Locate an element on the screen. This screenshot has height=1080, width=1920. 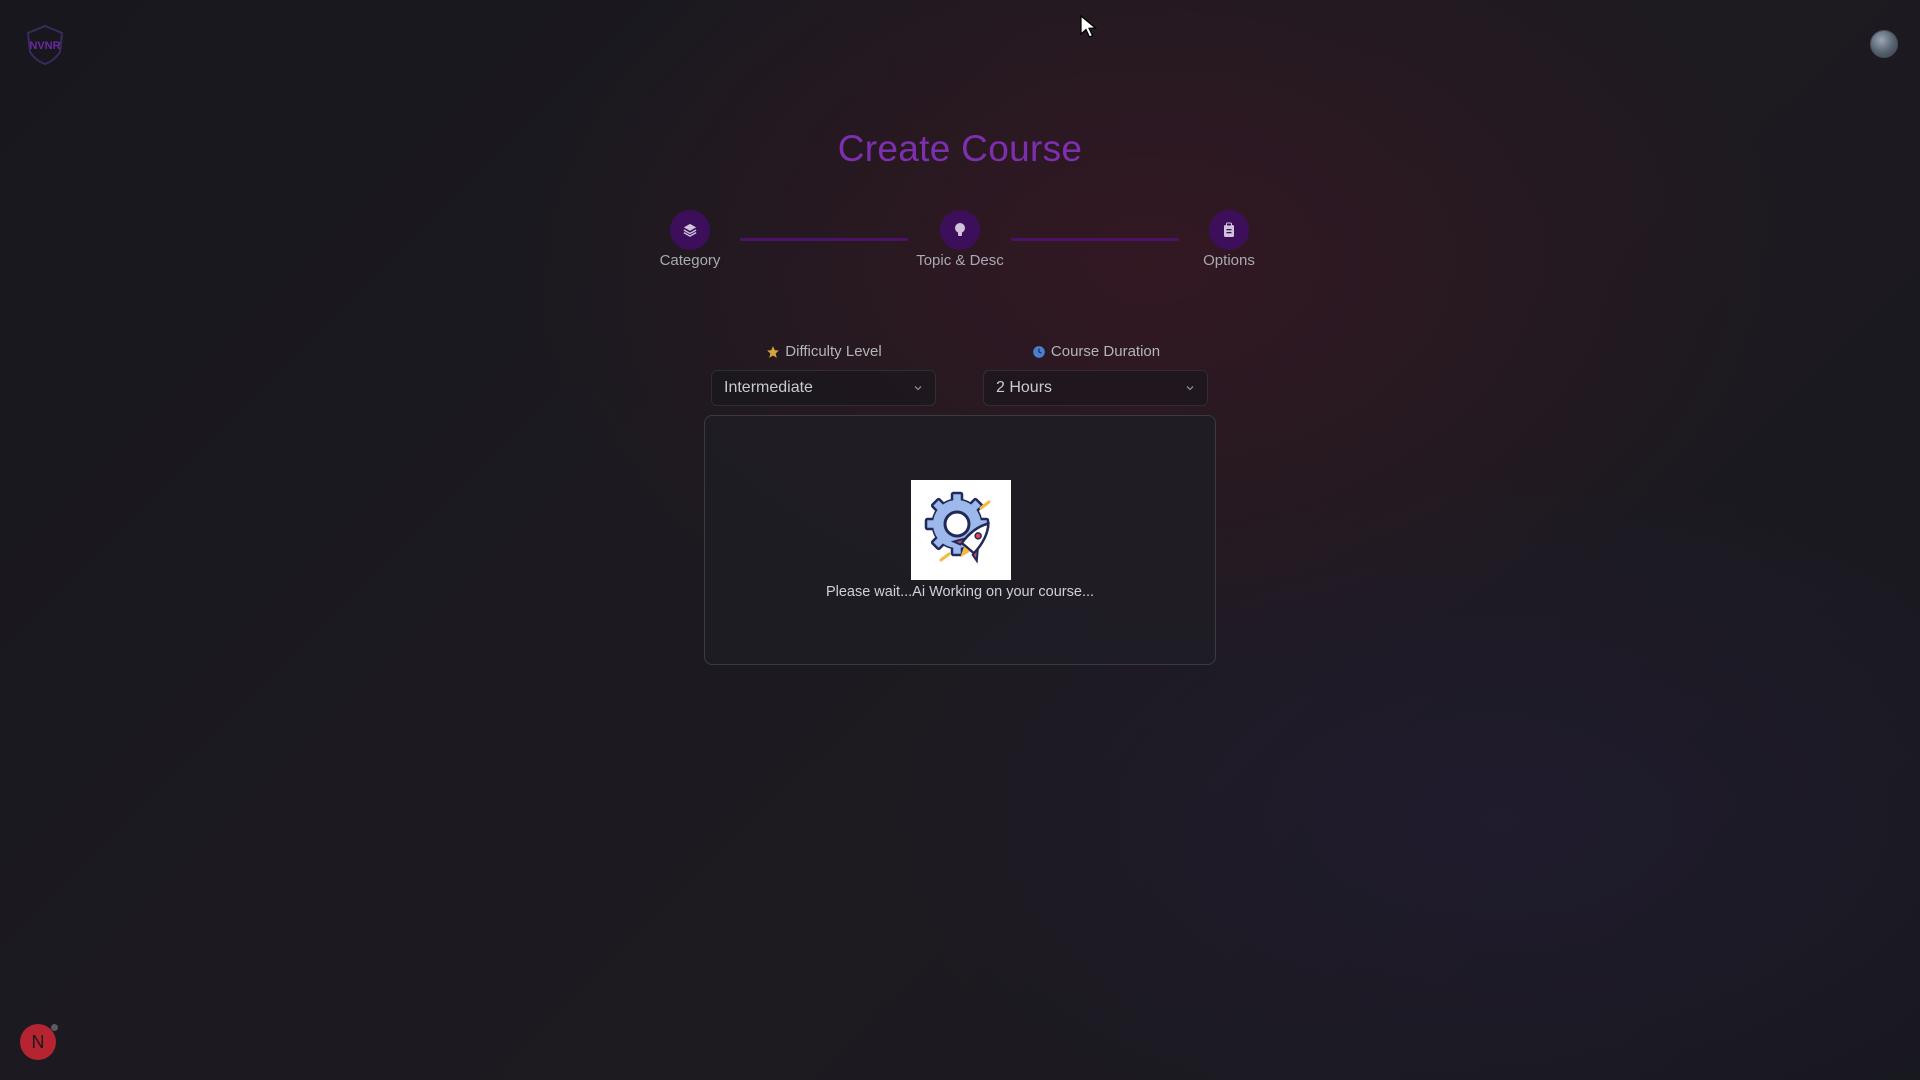
dev-indicator-button: N is located at coordinates (39, 1042).